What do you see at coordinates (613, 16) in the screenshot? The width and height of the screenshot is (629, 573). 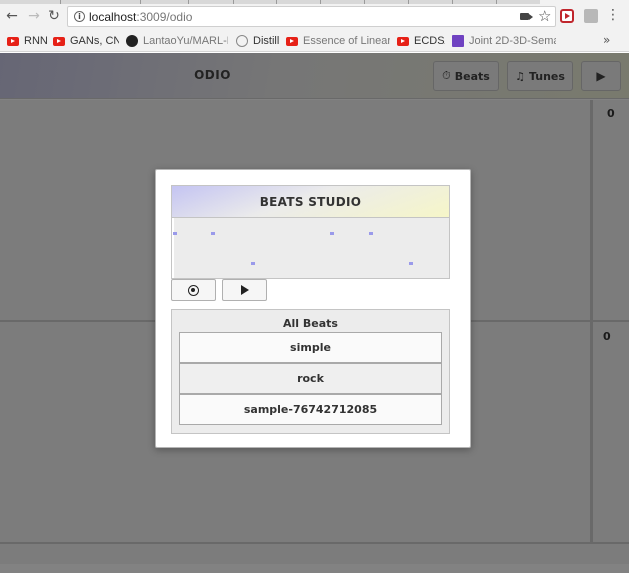 I see `browser-menu-icon: ⋮` at bounding box center [613, 16].